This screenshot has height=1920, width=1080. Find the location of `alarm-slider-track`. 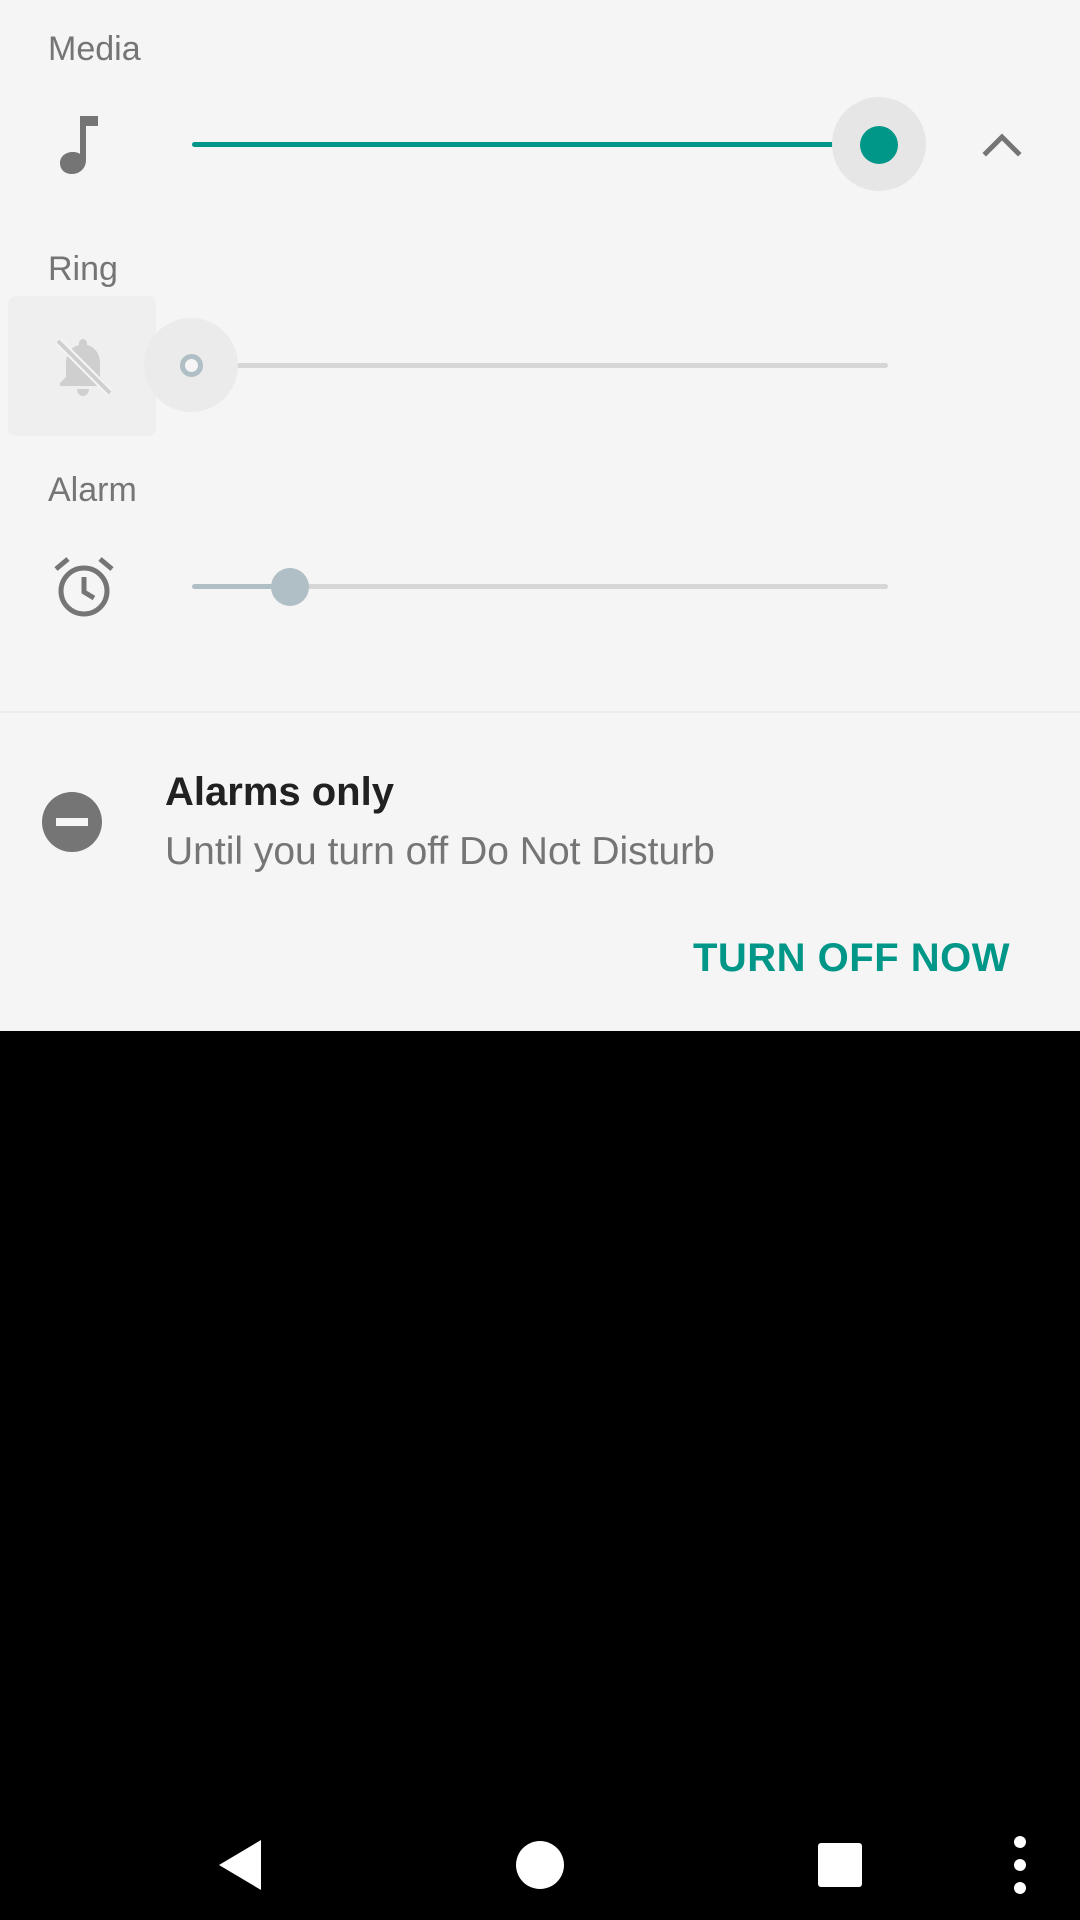

alarm-slider-track is located at coordinates (588, 586).